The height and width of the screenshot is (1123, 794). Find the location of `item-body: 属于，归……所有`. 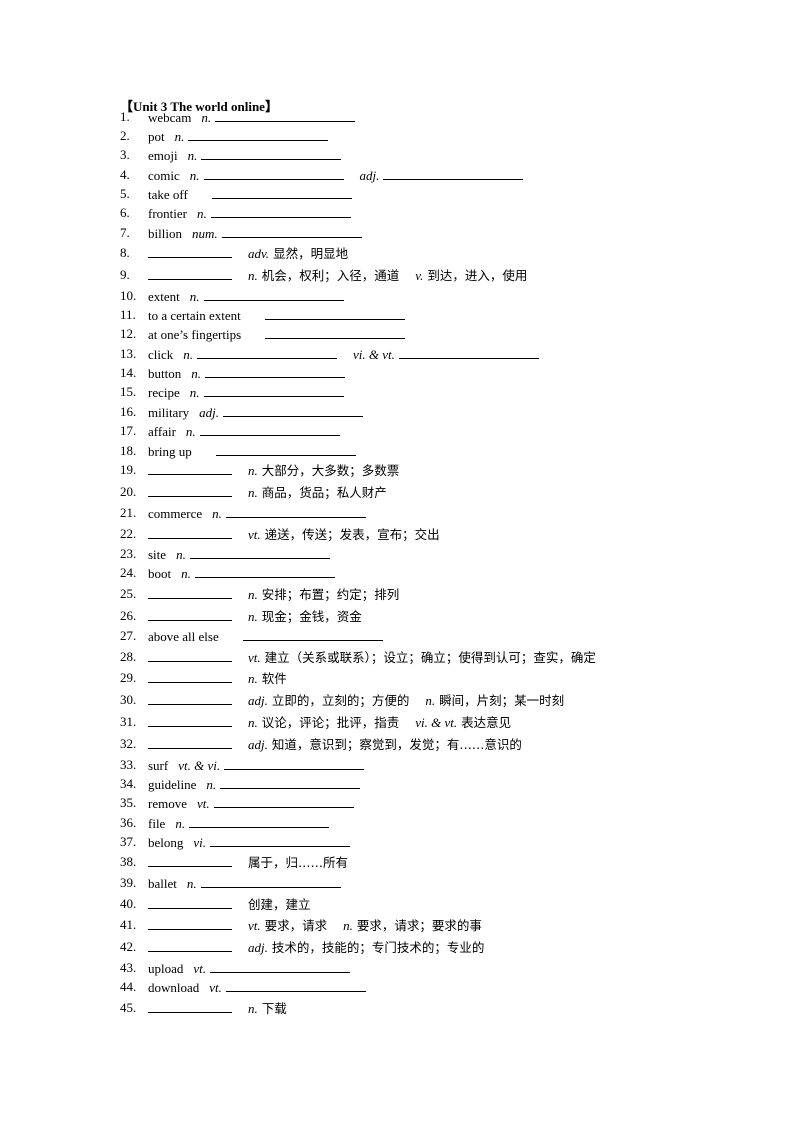

item-body: 属于，归……所有 is located at coordinates (256, 862).